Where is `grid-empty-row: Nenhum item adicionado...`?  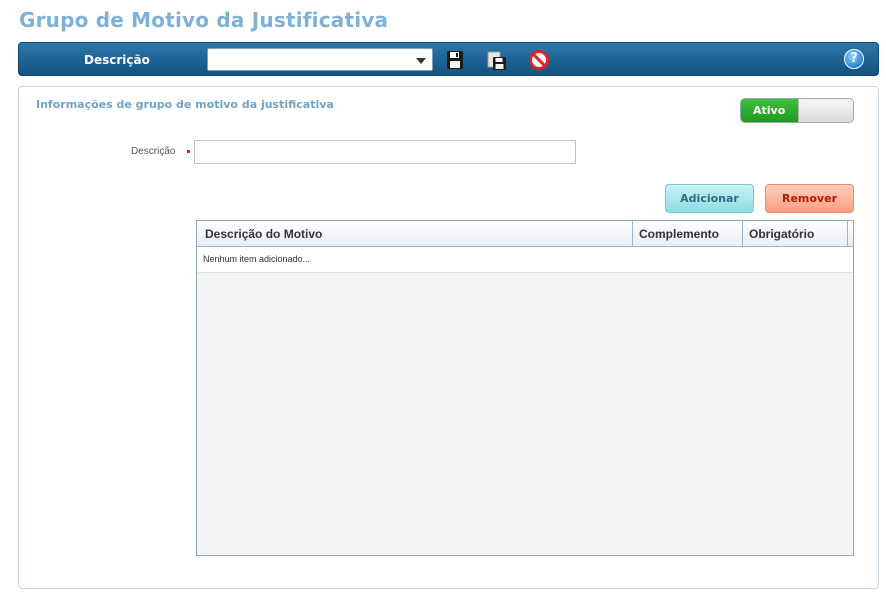 grid-empty-row: Nenhum item adicionado... is located at coordinates (525, 260).